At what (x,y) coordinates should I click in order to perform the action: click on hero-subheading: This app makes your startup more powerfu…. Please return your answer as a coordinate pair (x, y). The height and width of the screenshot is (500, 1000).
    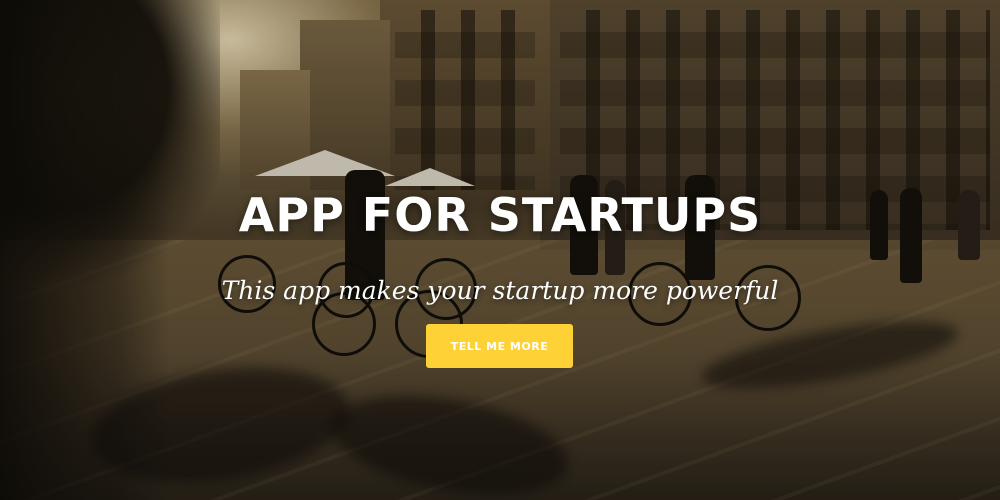
    Looking at the image, I should click on (500, 290).